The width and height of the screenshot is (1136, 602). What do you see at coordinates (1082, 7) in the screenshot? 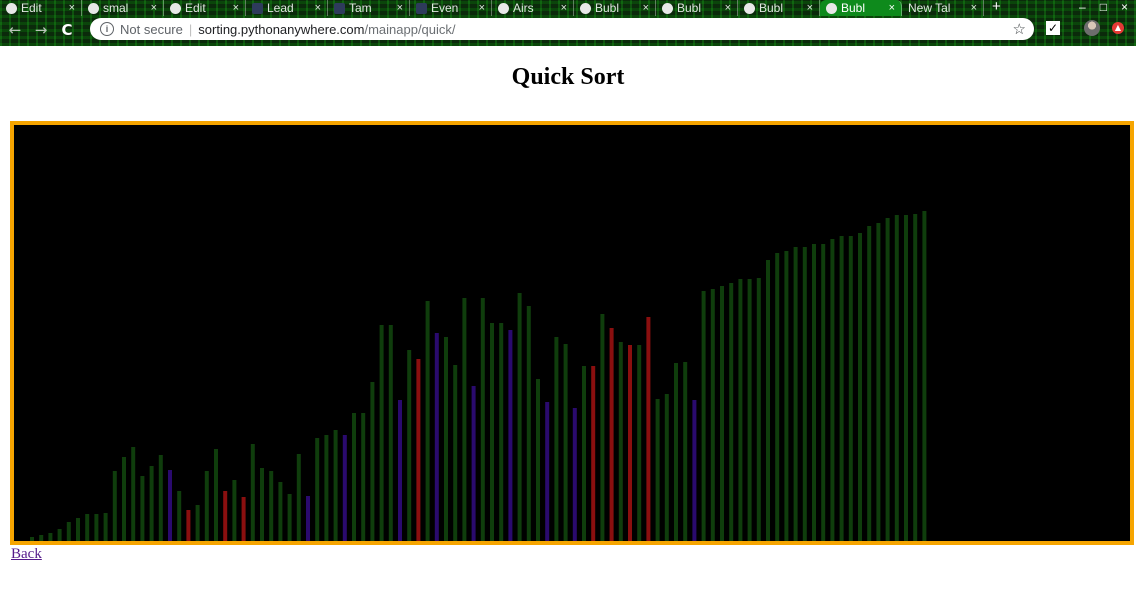
I see `minimize-icon: –` at bounding box center [1082, 7].